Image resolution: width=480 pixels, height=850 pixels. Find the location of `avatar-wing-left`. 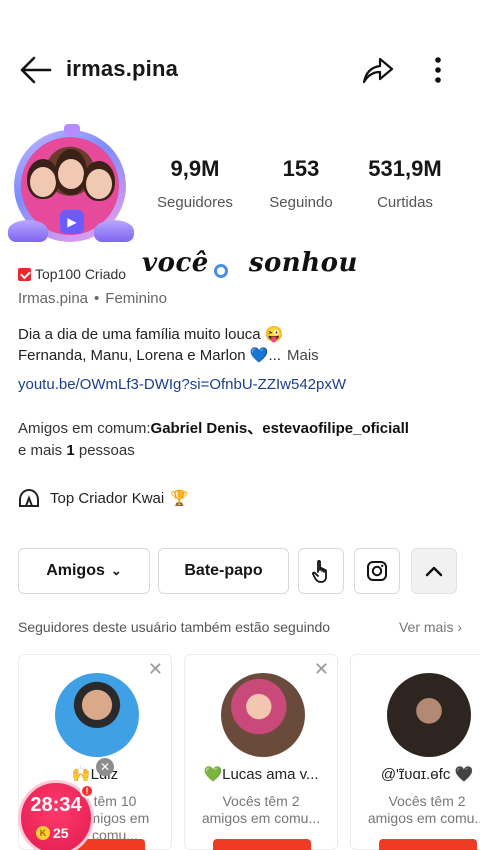

avatar-wing-left is located at coordinates (28, 231).